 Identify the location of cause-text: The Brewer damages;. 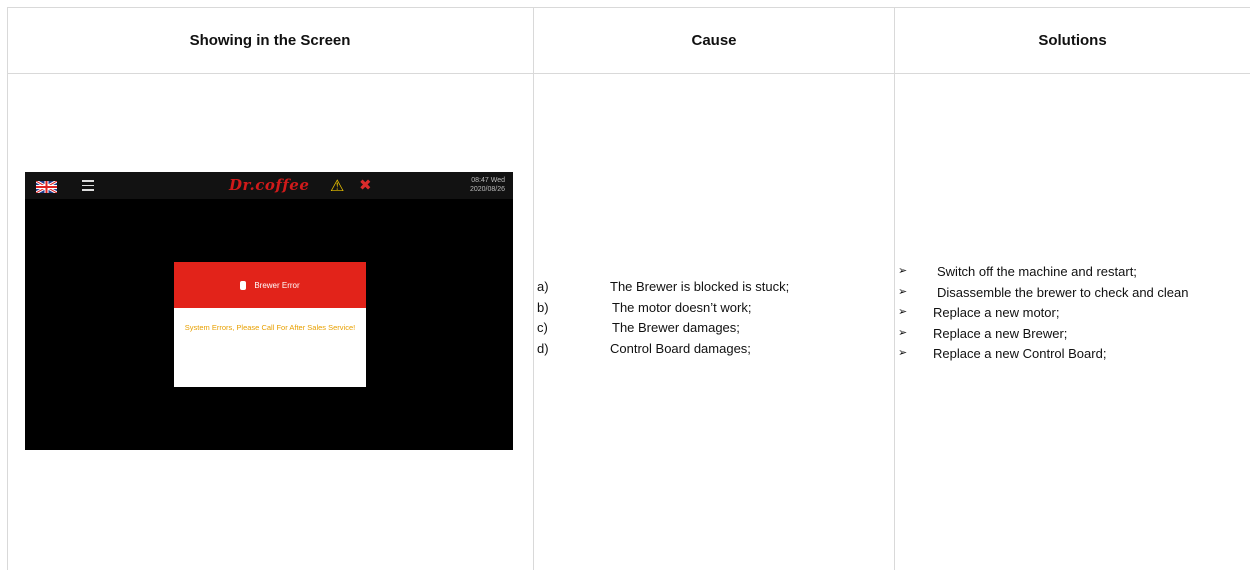
(676, 327).